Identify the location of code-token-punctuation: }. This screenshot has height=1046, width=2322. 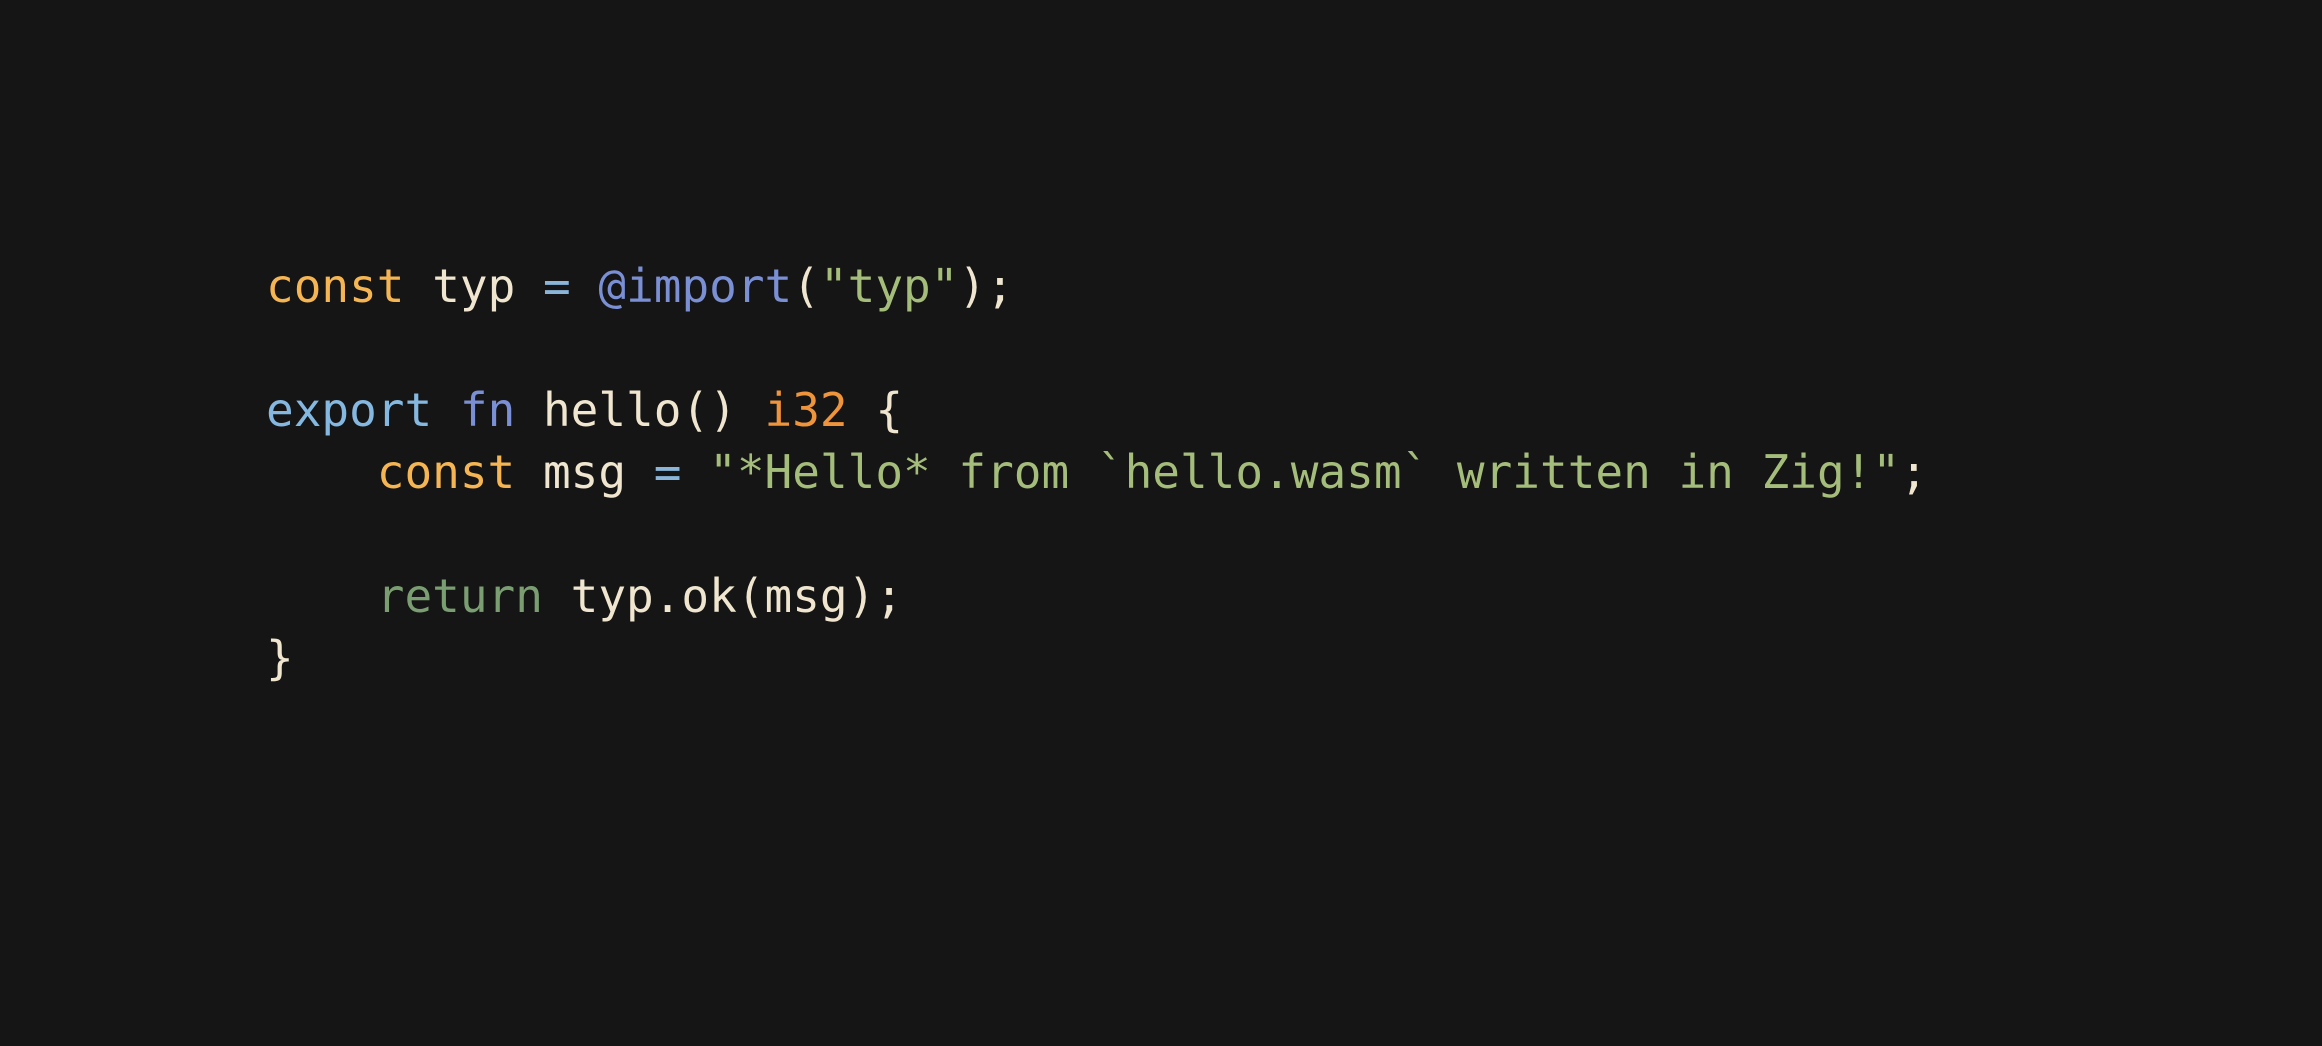
(280, 658).